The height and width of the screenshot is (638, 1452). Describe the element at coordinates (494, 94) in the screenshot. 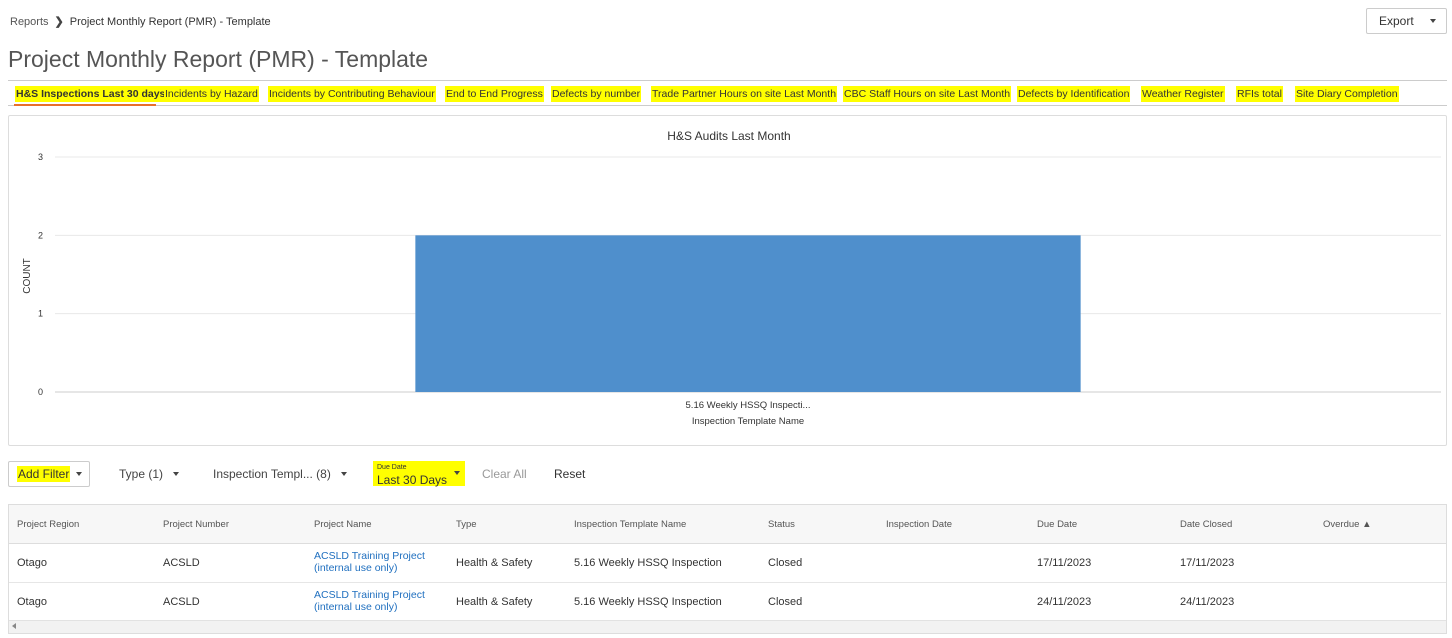

I see `tab-end-to-end-progress: End to End Progress` at that location.